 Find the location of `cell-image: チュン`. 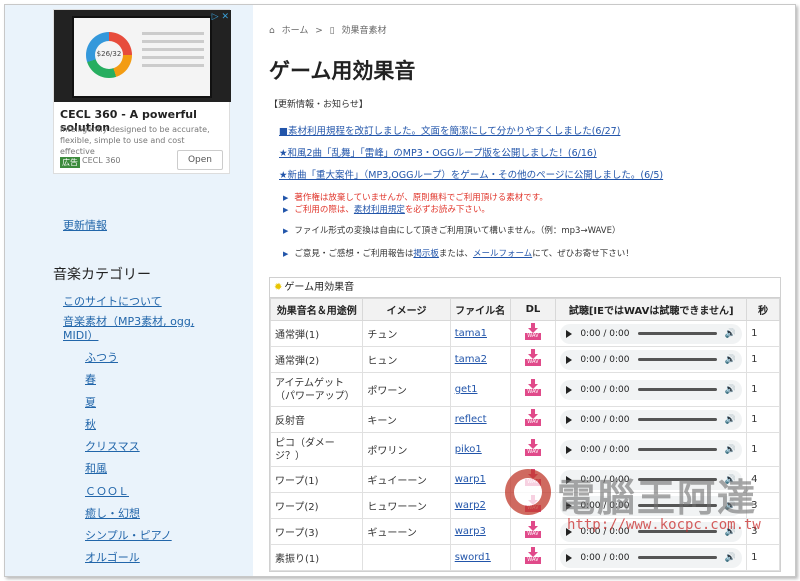

cell-image: チュン is located at coordinates (406, 333).